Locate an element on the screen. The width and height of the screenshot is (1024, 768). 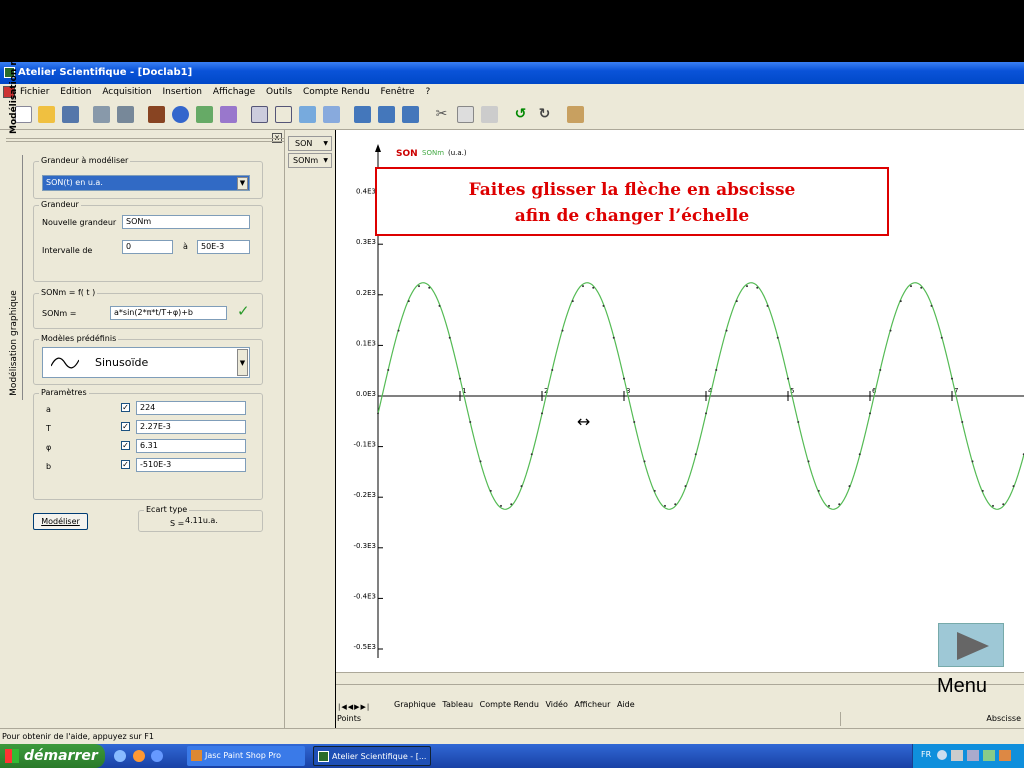
tab-compte-rendu: Compte Rendu is located at coordinates (509, 704).